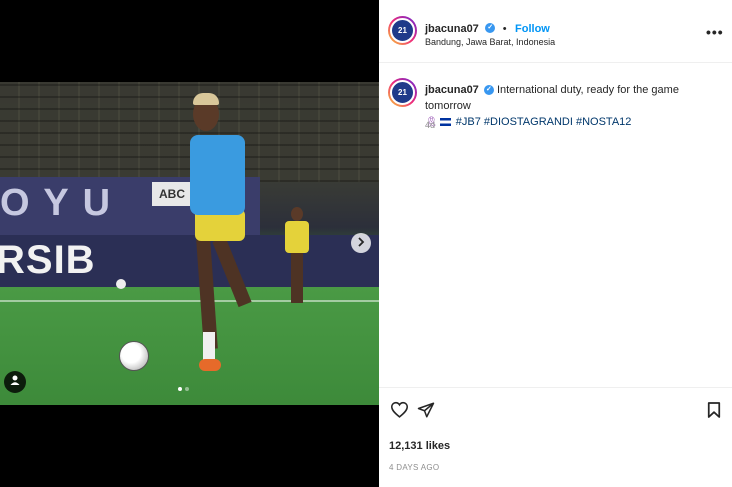 This screenshot has width=732, height=487. I want to click on next-slide-button, so click(361, 243).